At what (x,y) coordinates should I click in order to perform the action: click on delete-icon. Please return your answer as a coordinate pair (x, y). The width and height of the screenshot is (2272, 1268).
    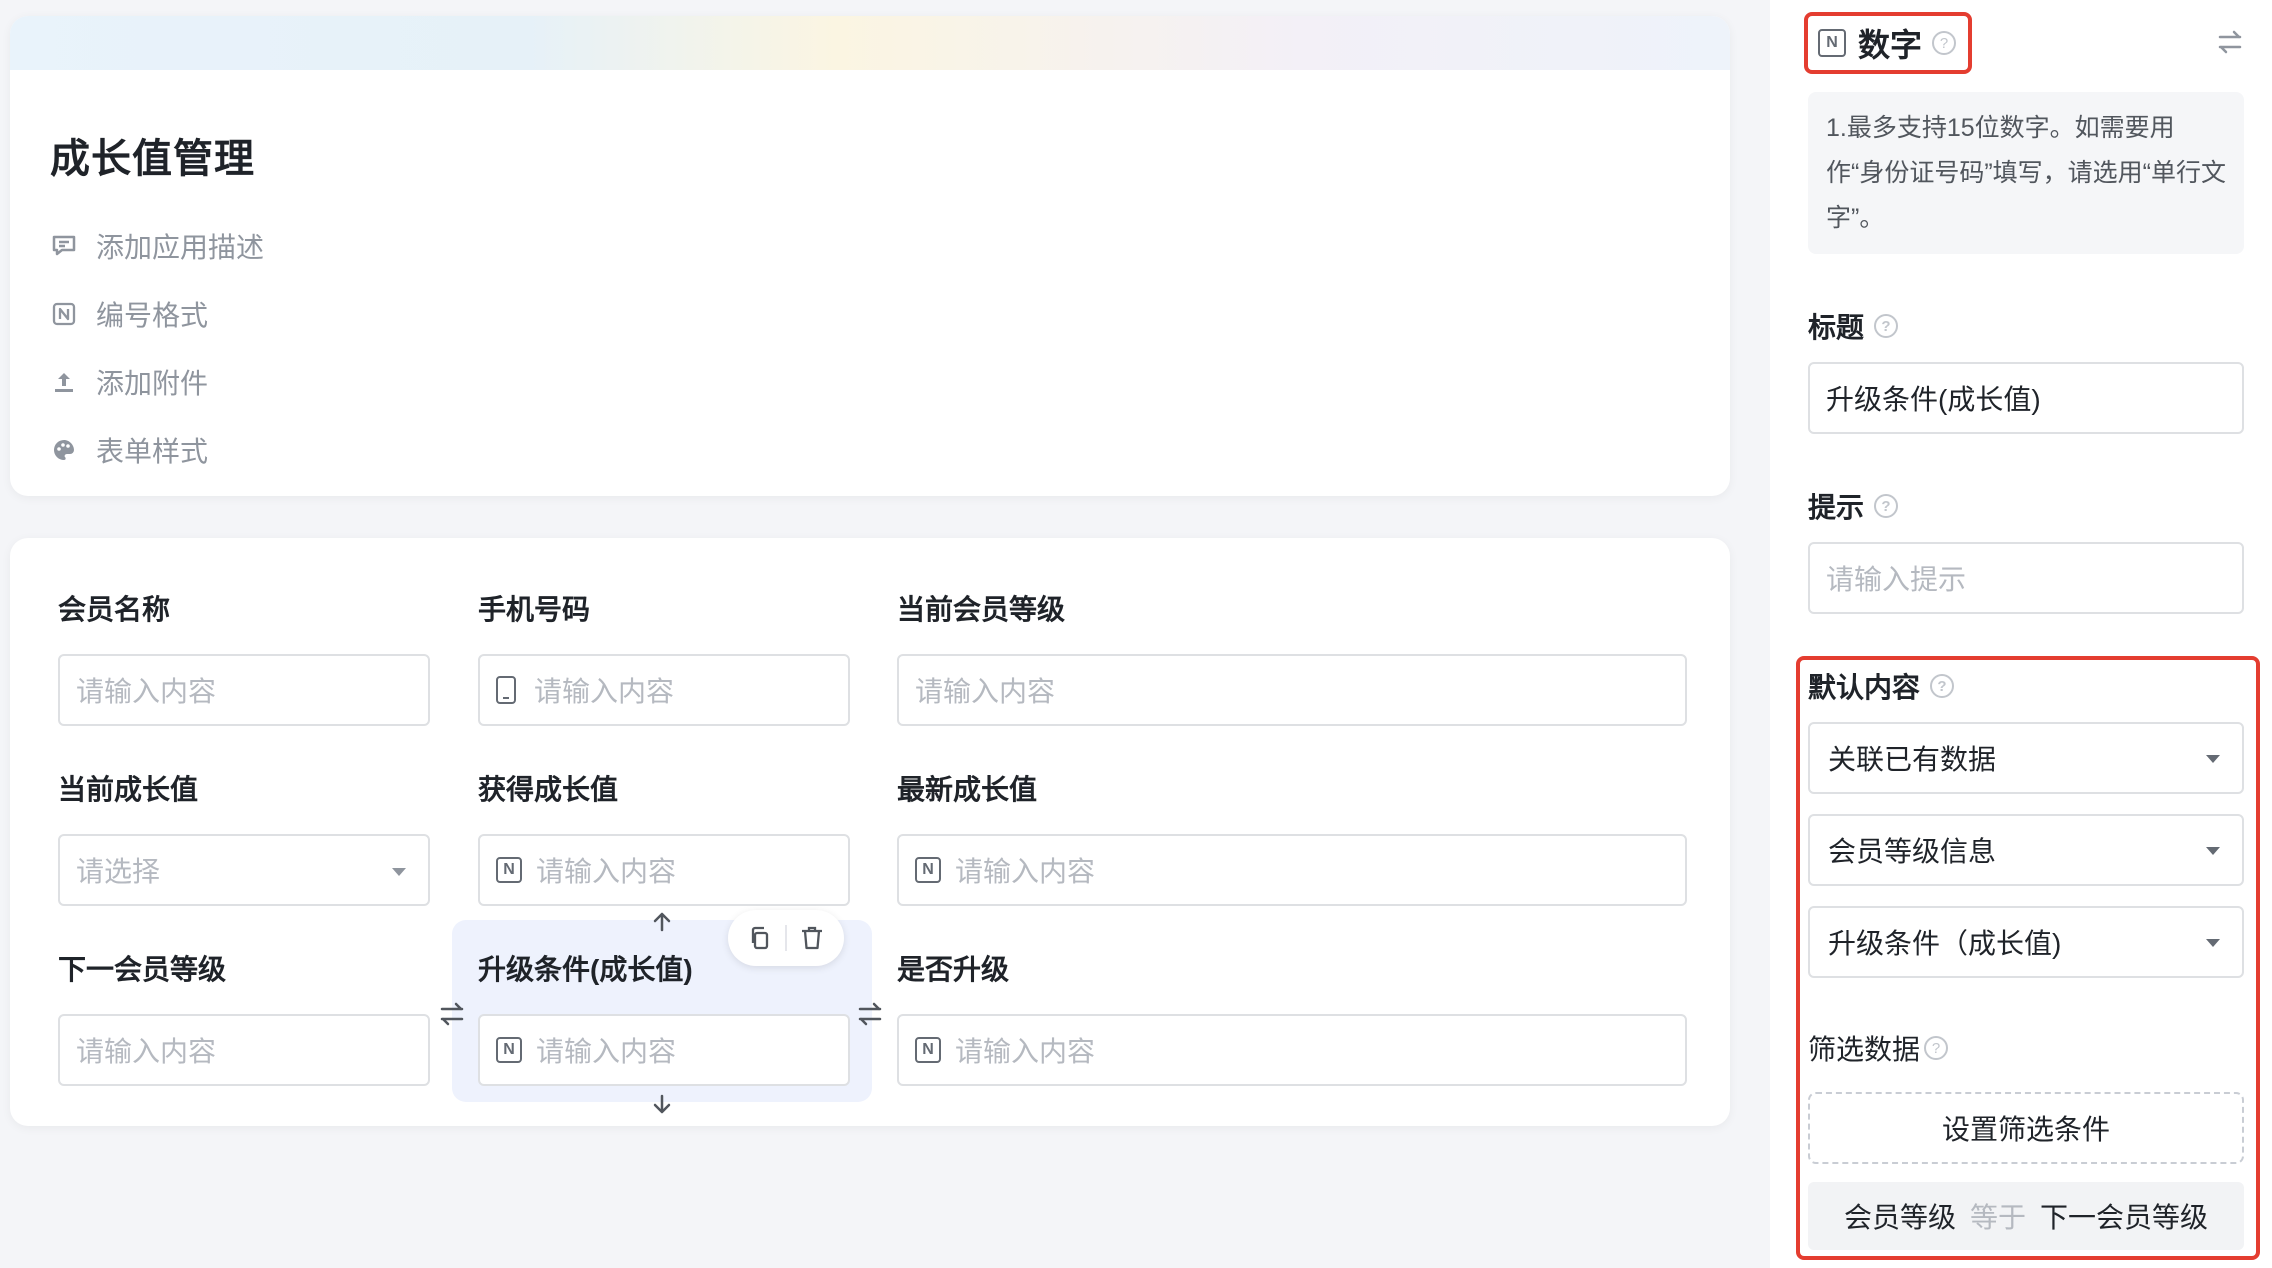
    Looking at the image, I should click on (812, 938).